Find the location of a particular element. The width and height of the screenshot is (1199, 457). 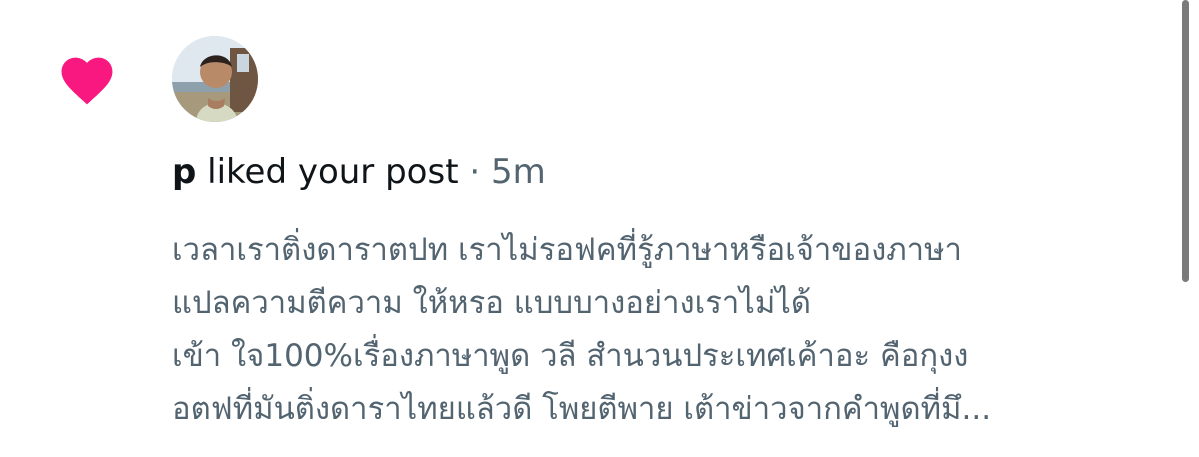

heart-icon is located at coordinates (87, 81).